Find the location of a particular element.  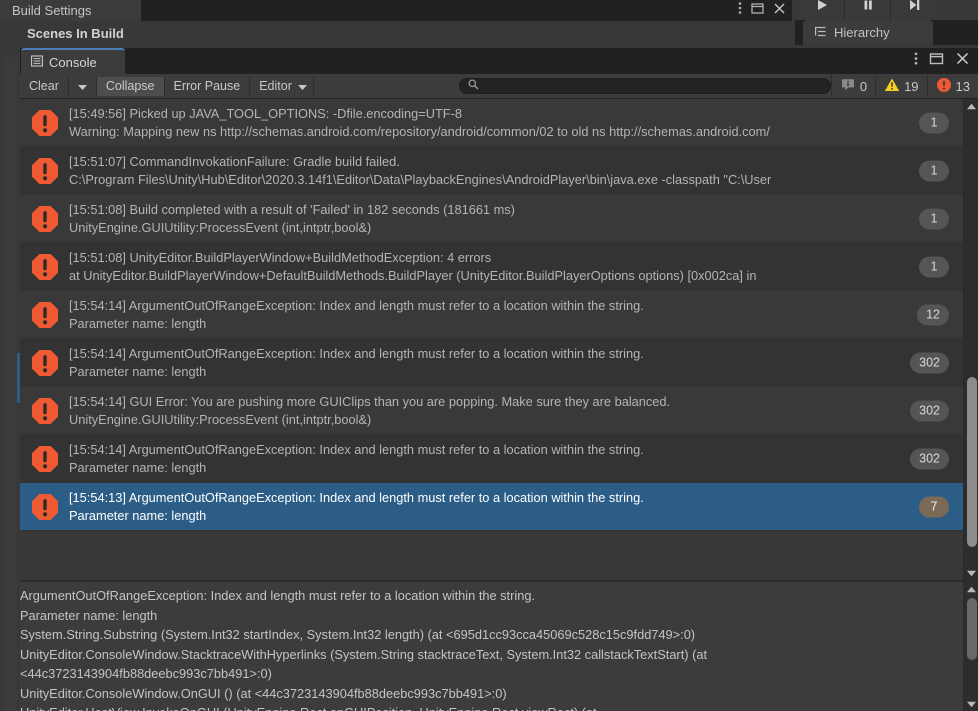

error-count: 13 is located at coordinates (962, 86).